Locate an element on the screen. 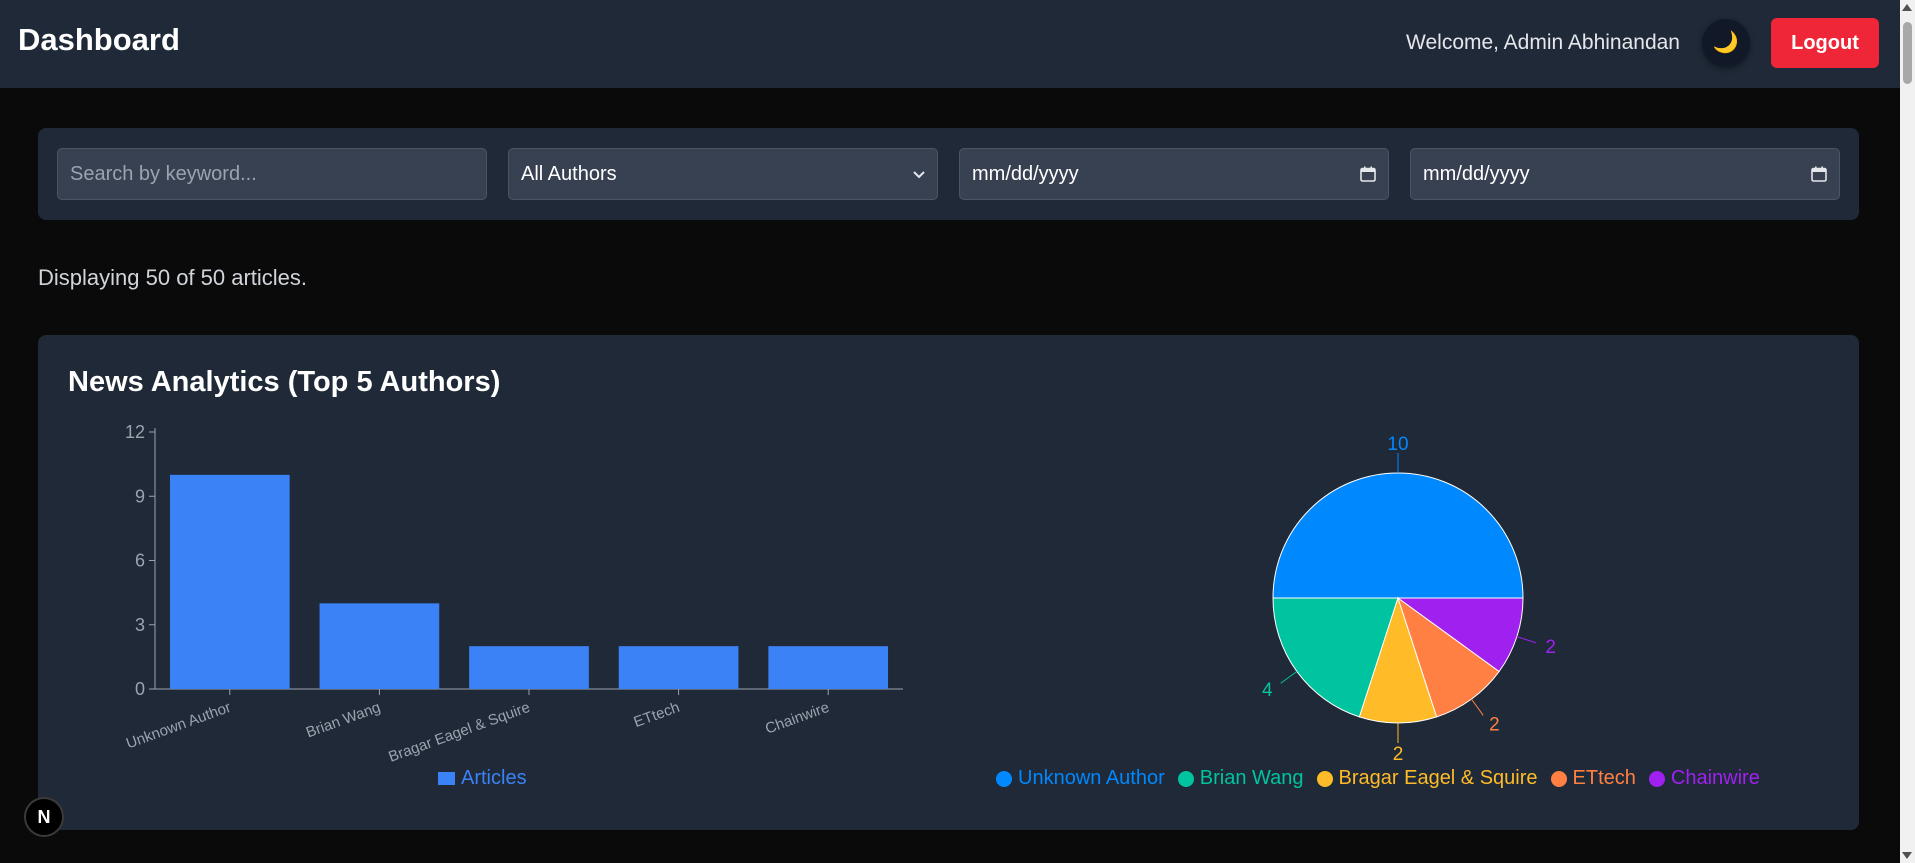  pie-slice is located at coordinates (1398, 535).